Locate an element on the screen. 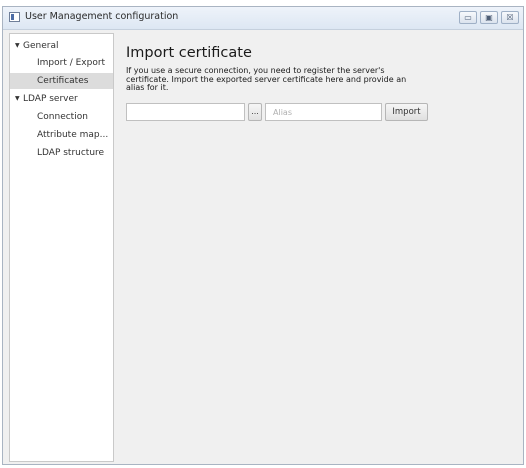 The image size is (526, 468). import-button: Import is located at coordinates (406, 112).